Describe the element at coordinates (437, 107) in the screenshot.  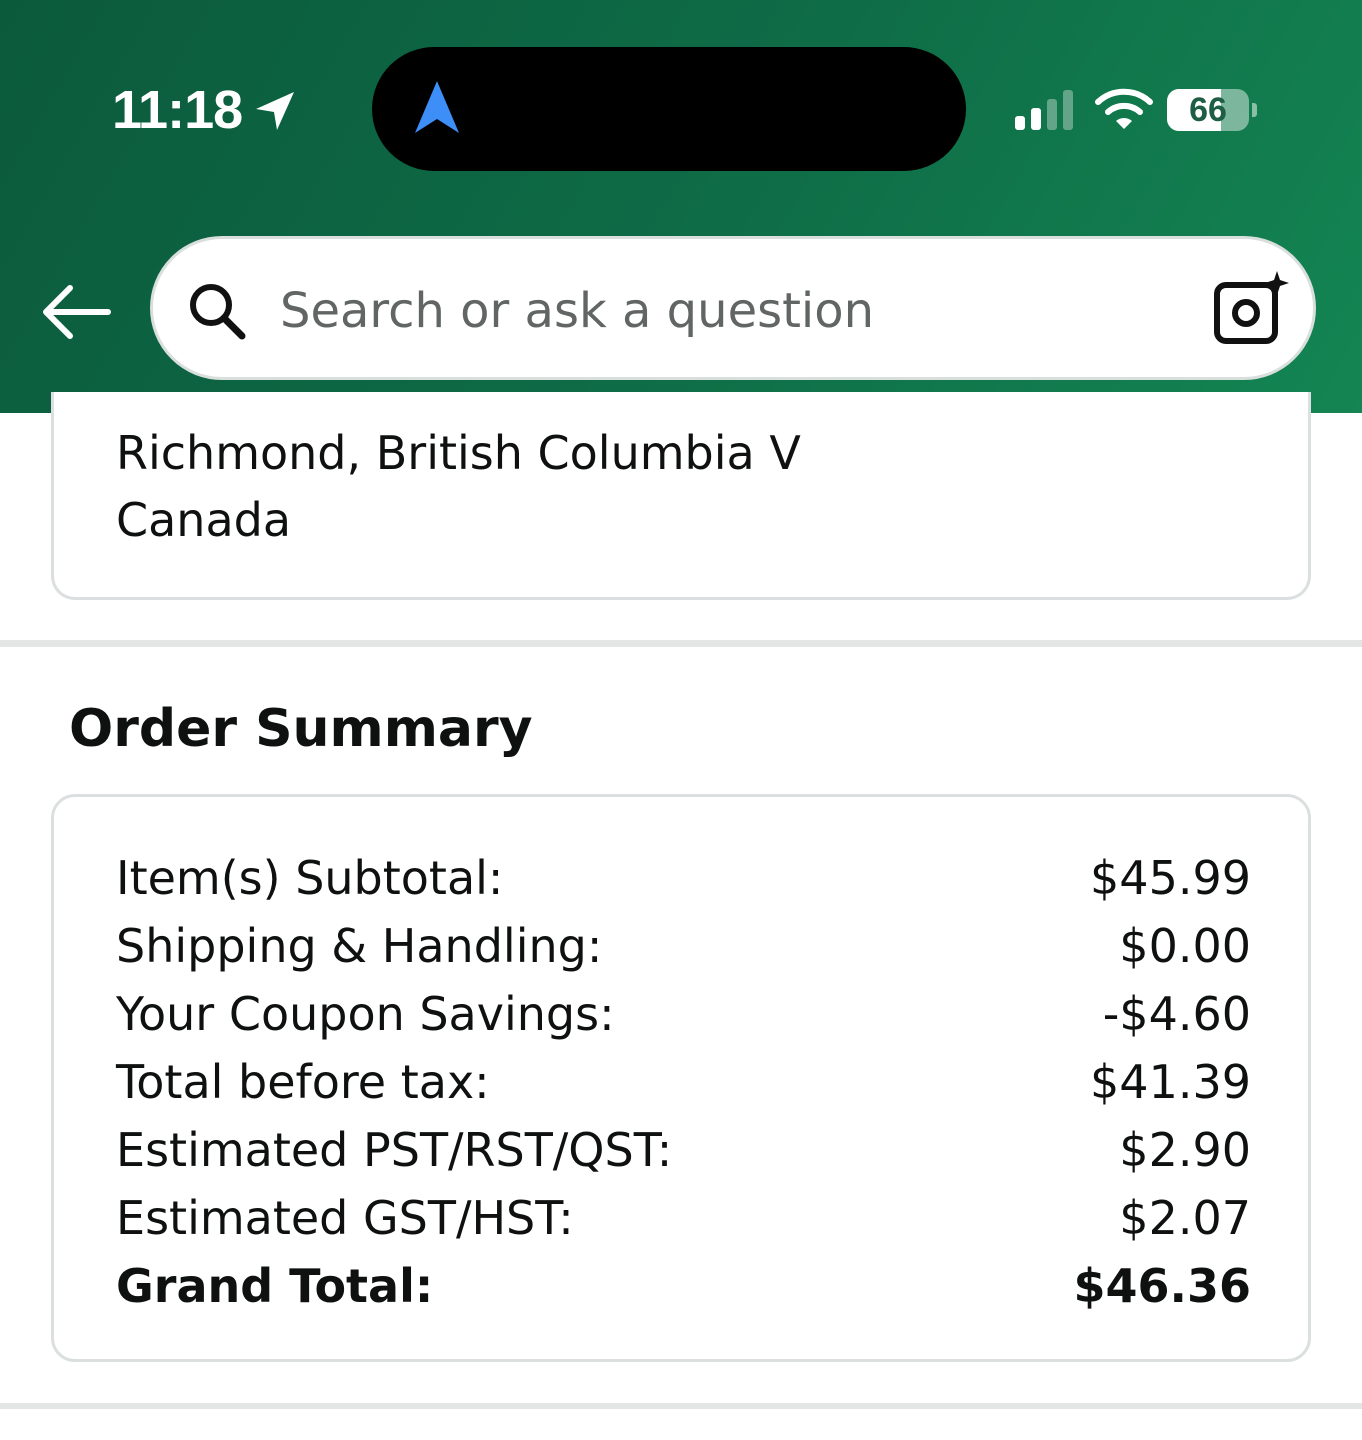
I see `navigation-icon` at that location.